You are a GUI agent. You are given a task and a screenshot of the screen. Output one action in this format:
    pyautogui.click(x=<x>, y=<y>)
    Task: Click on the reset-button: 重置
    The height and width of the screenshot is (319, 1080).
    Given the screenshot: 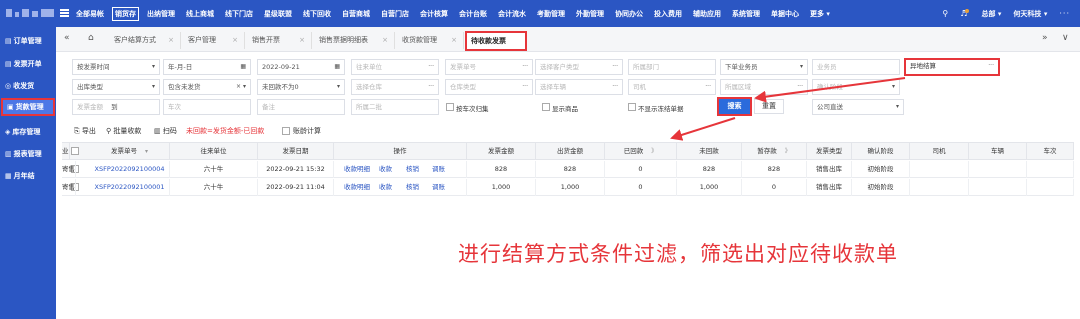 What is the action you would take?
    pyautogui.click(x=769, y=106)
    